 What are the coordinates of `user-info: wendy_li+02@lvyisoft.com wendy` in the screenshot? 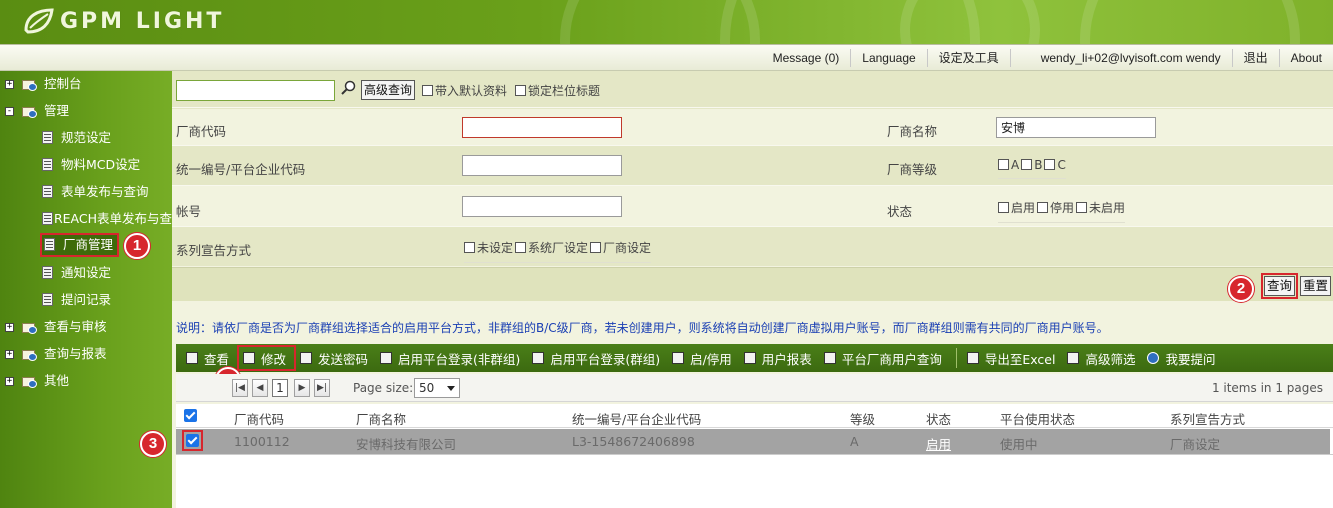 It's located at (1120, 57).